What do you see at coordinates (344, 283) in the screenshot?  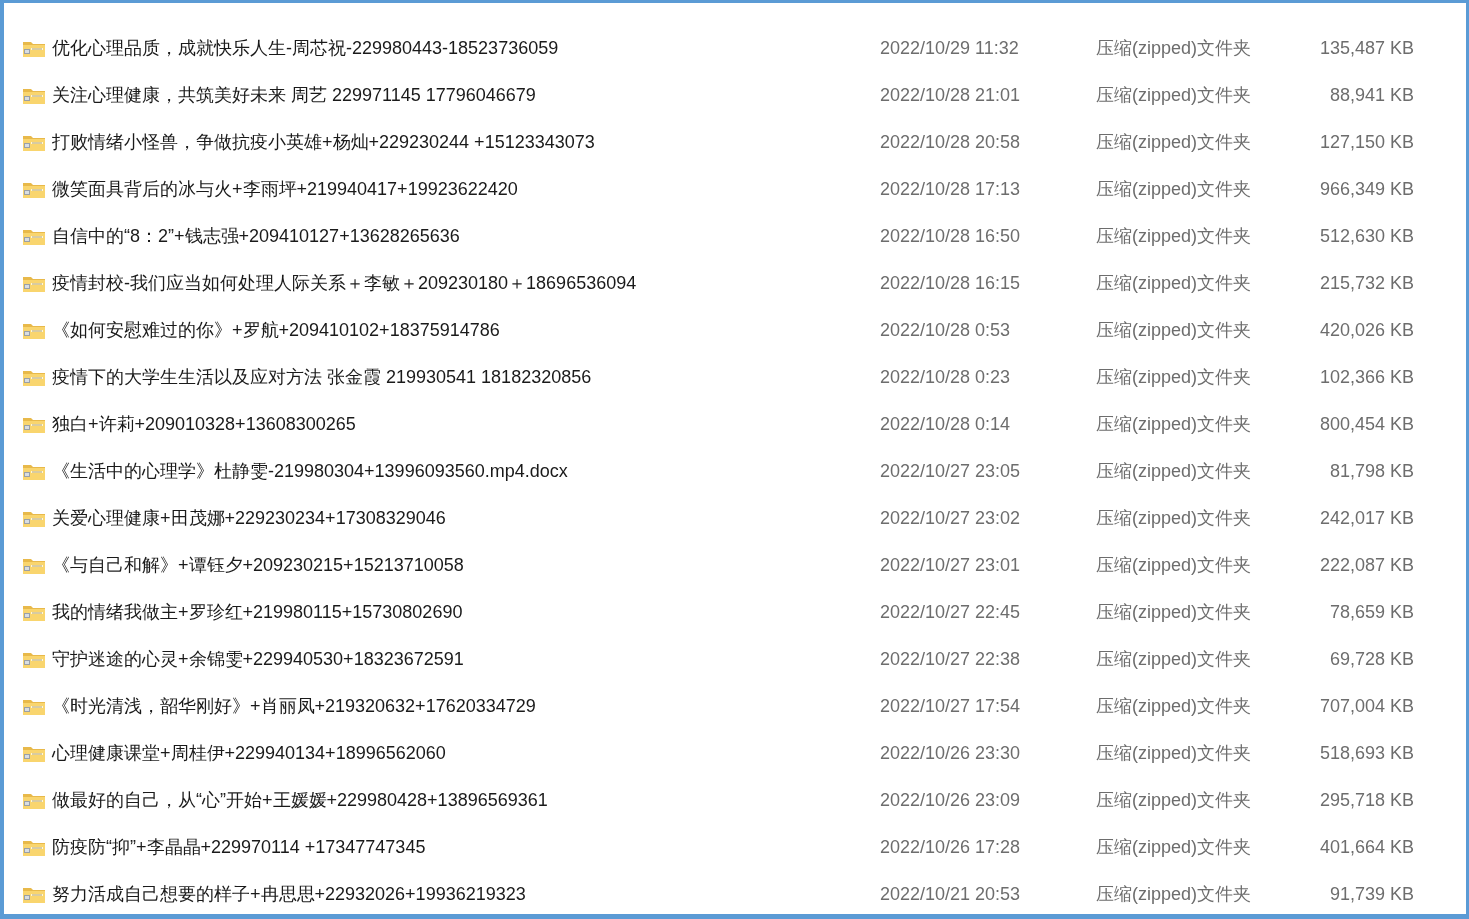 I see `file-name: 疫情封校-我们应当如何处理人际关系＋李敏＋209230180＋18696536094` at bounding box center [344, 283].